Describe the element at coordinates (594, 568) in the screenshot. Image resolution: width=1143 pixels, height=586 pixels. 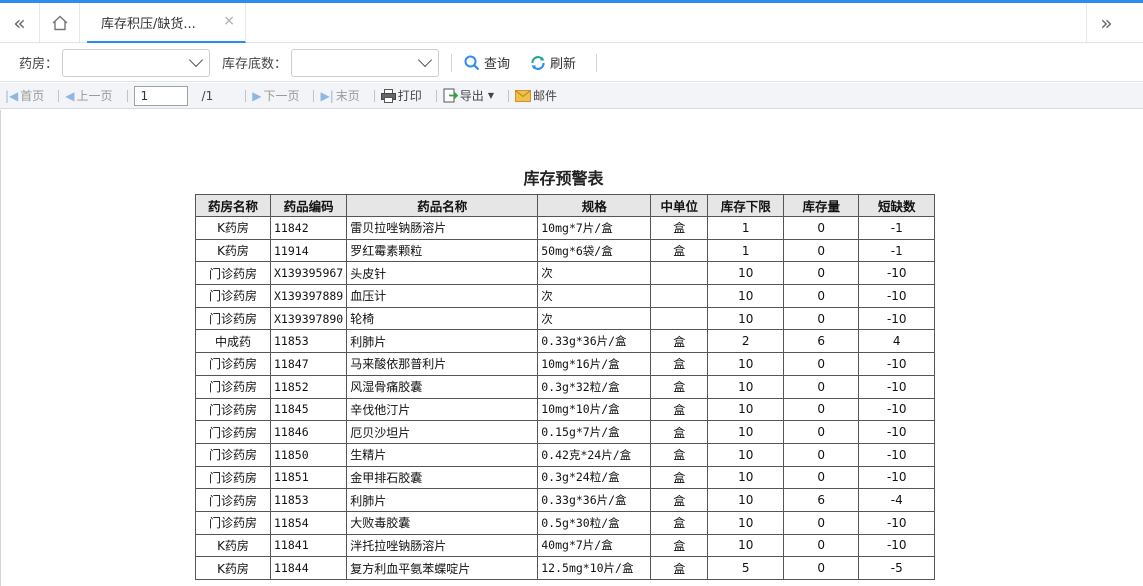
I see `table-cell: 12.5mg*10片/盒` at that location.